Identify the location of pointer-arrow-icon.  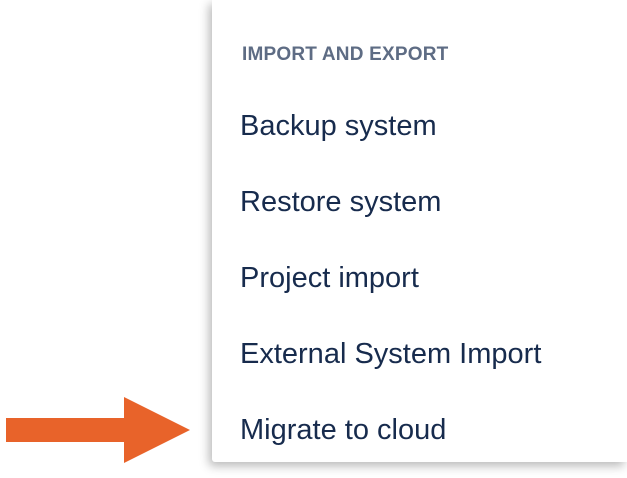
(98, 430).